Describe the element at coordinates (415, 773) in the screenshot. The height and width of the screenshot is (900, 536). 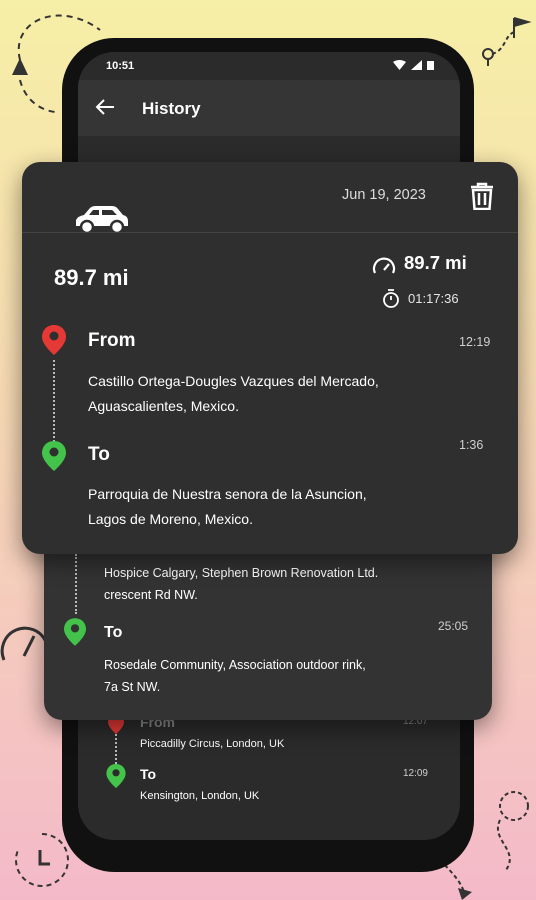
I see `to-time: 12:09` at that location.